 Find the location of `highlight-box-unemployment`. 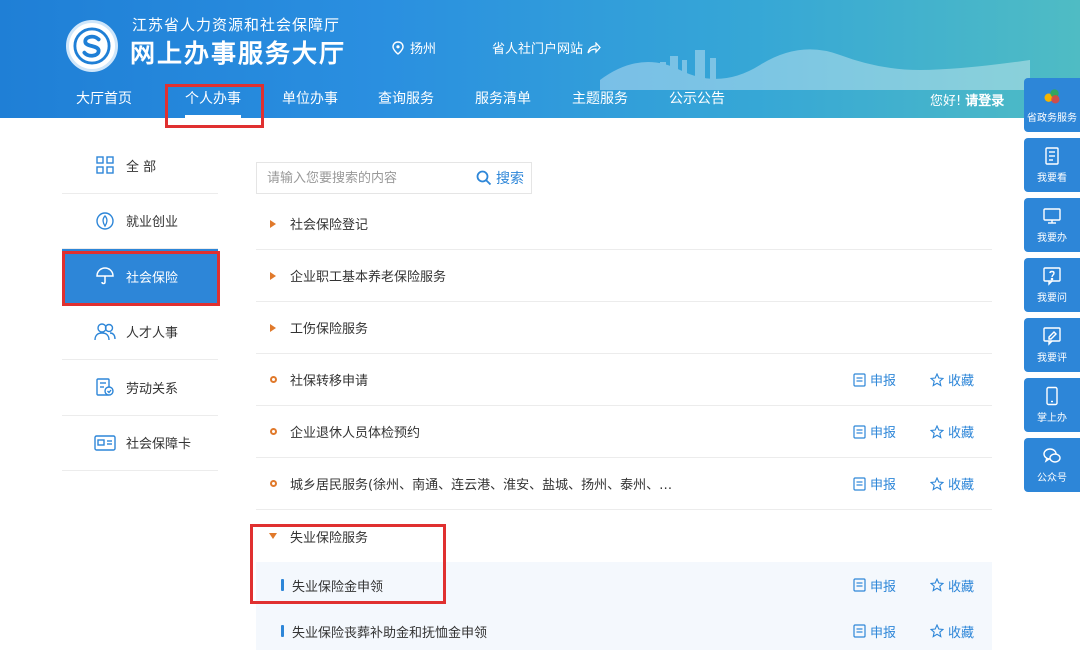

highlight-box-unemployment is located at coordinates (348, 564).